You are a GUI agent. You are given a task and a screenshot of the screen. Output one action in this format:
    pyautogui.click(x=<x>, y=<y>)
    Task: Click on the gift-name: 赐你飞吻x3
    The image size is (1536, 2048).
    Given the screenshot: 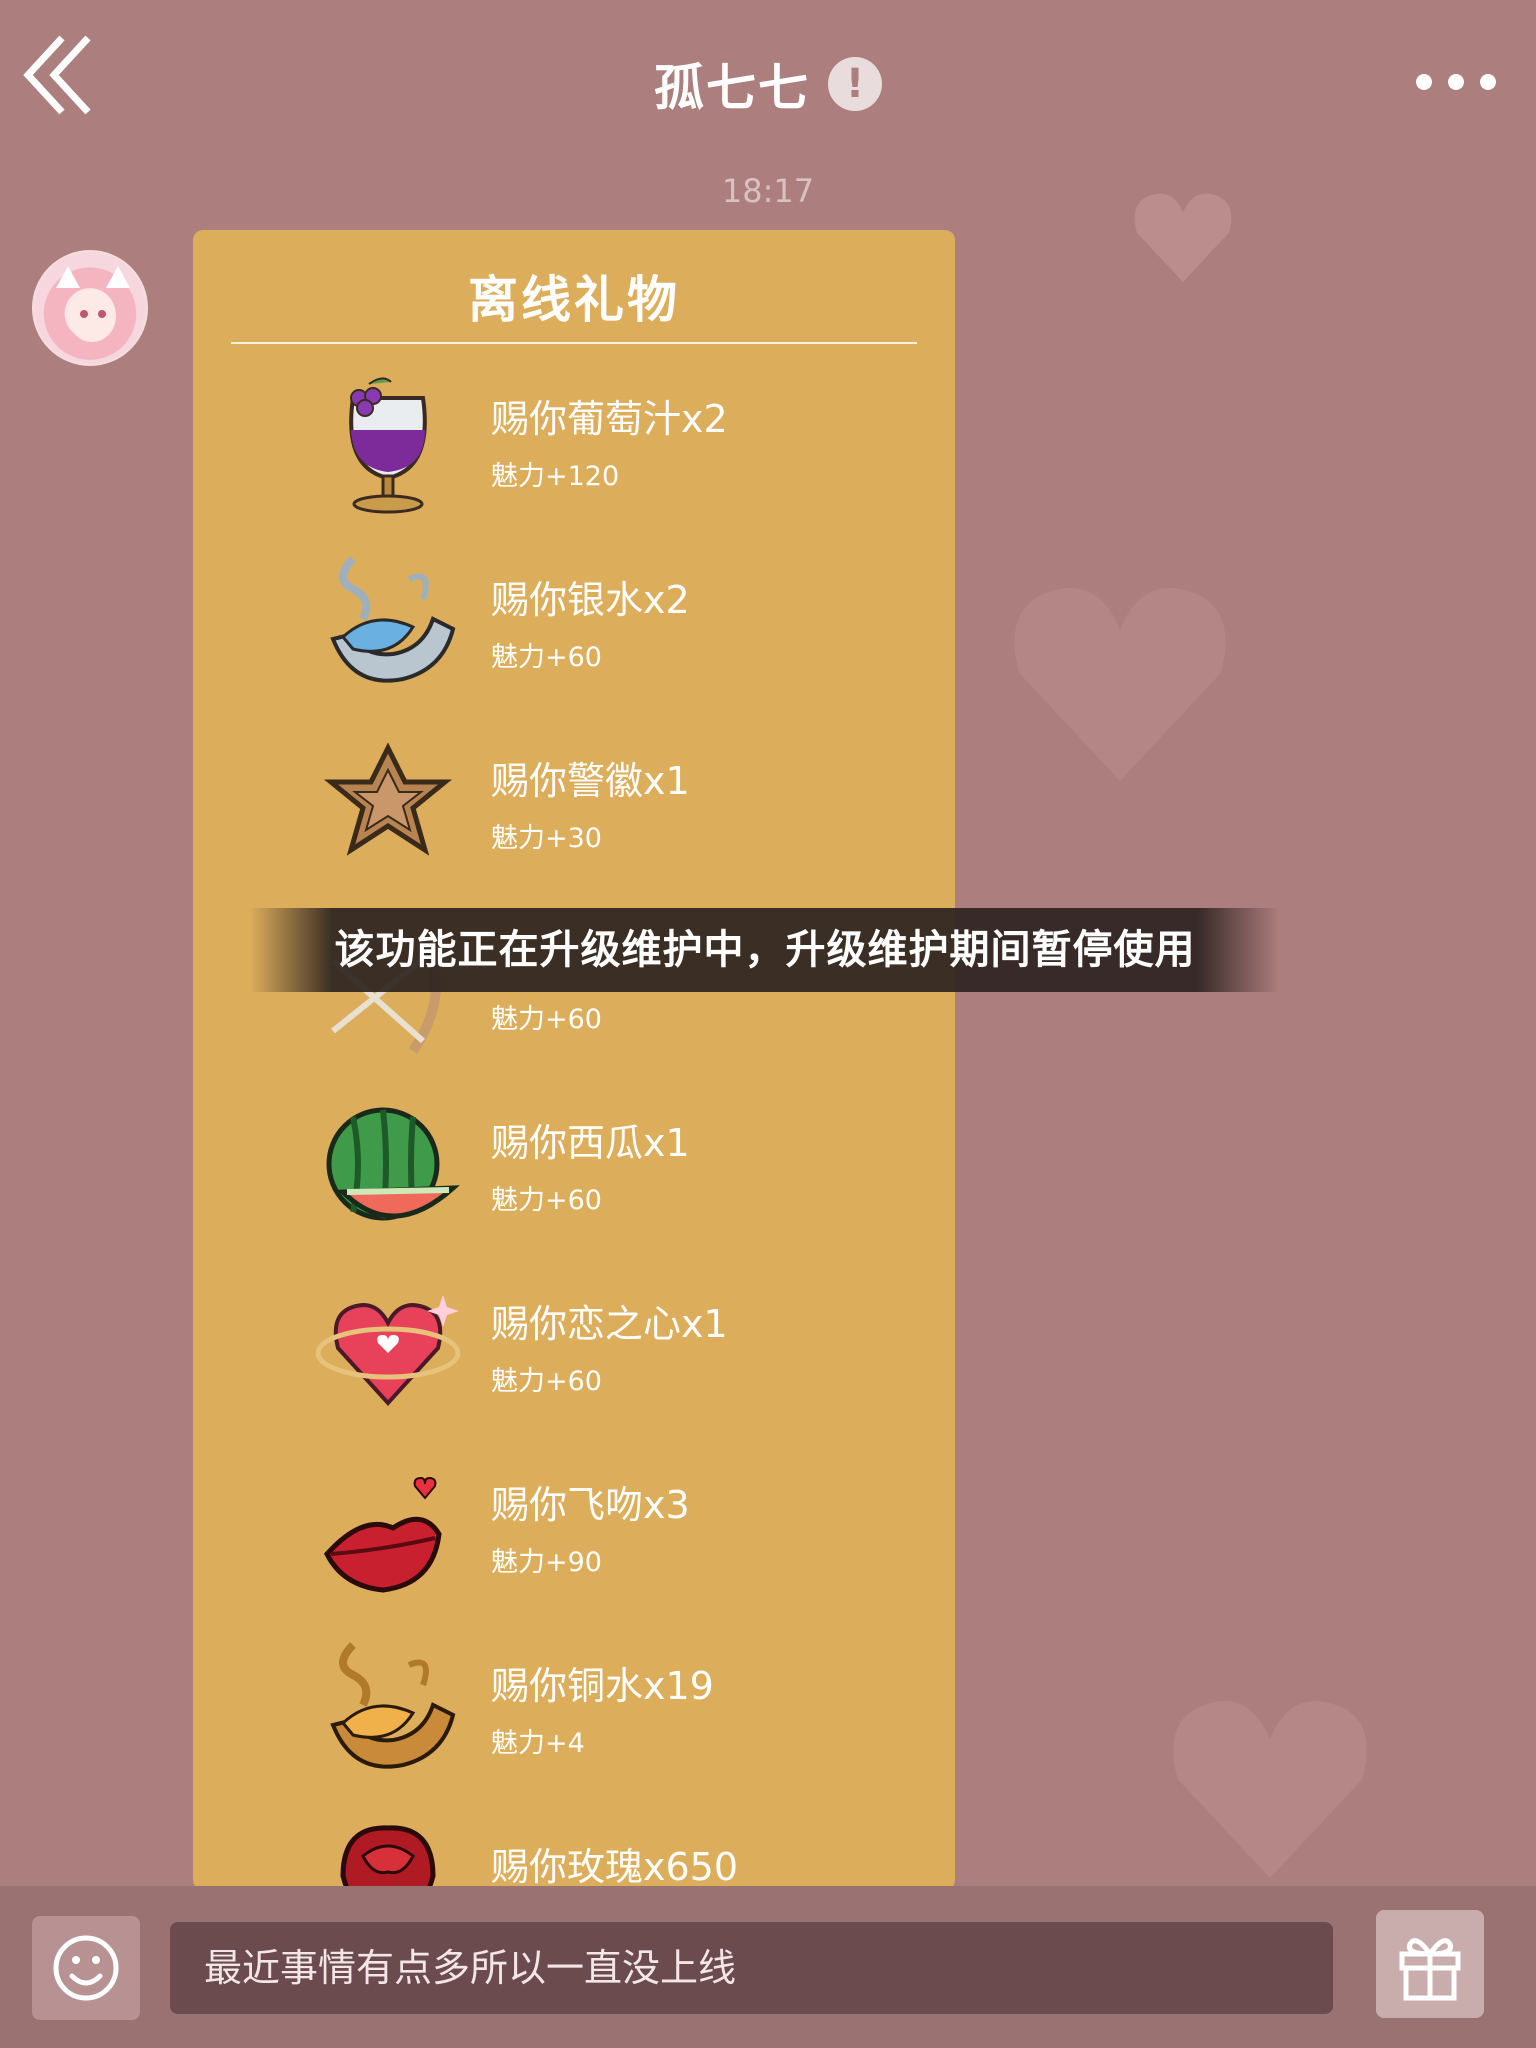 What is the action you would take?
    pyautogui.click(x=590, y=1505)
    